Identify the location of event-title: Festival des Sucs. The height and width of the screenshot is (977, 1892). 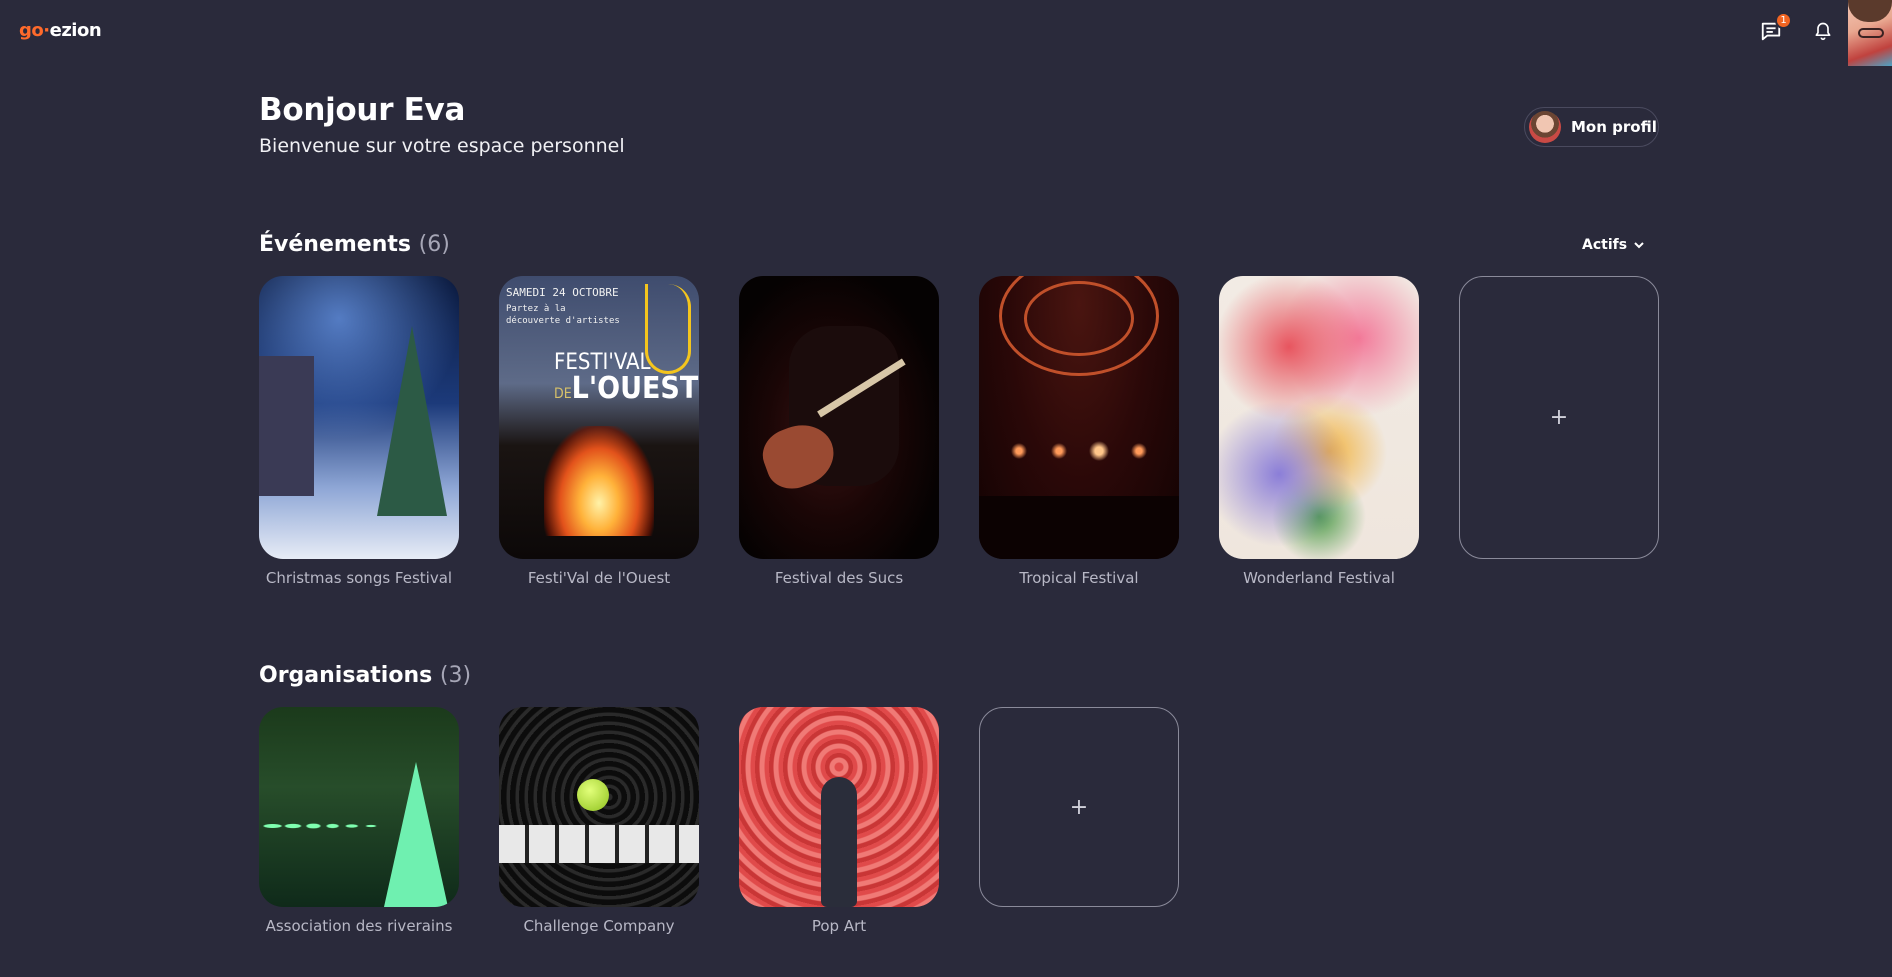
(839, 578).